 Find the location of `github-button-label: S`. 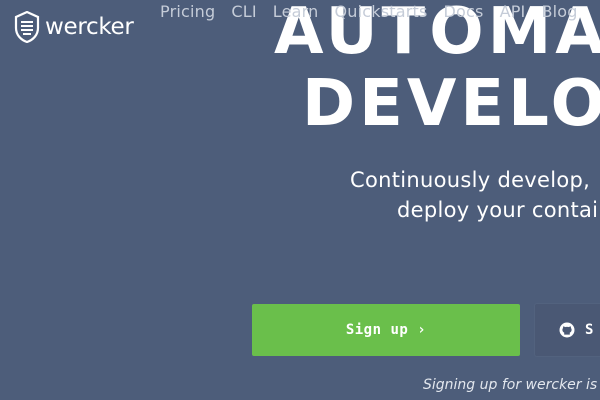

github-button-label: S is located at coordinates (589, 330).